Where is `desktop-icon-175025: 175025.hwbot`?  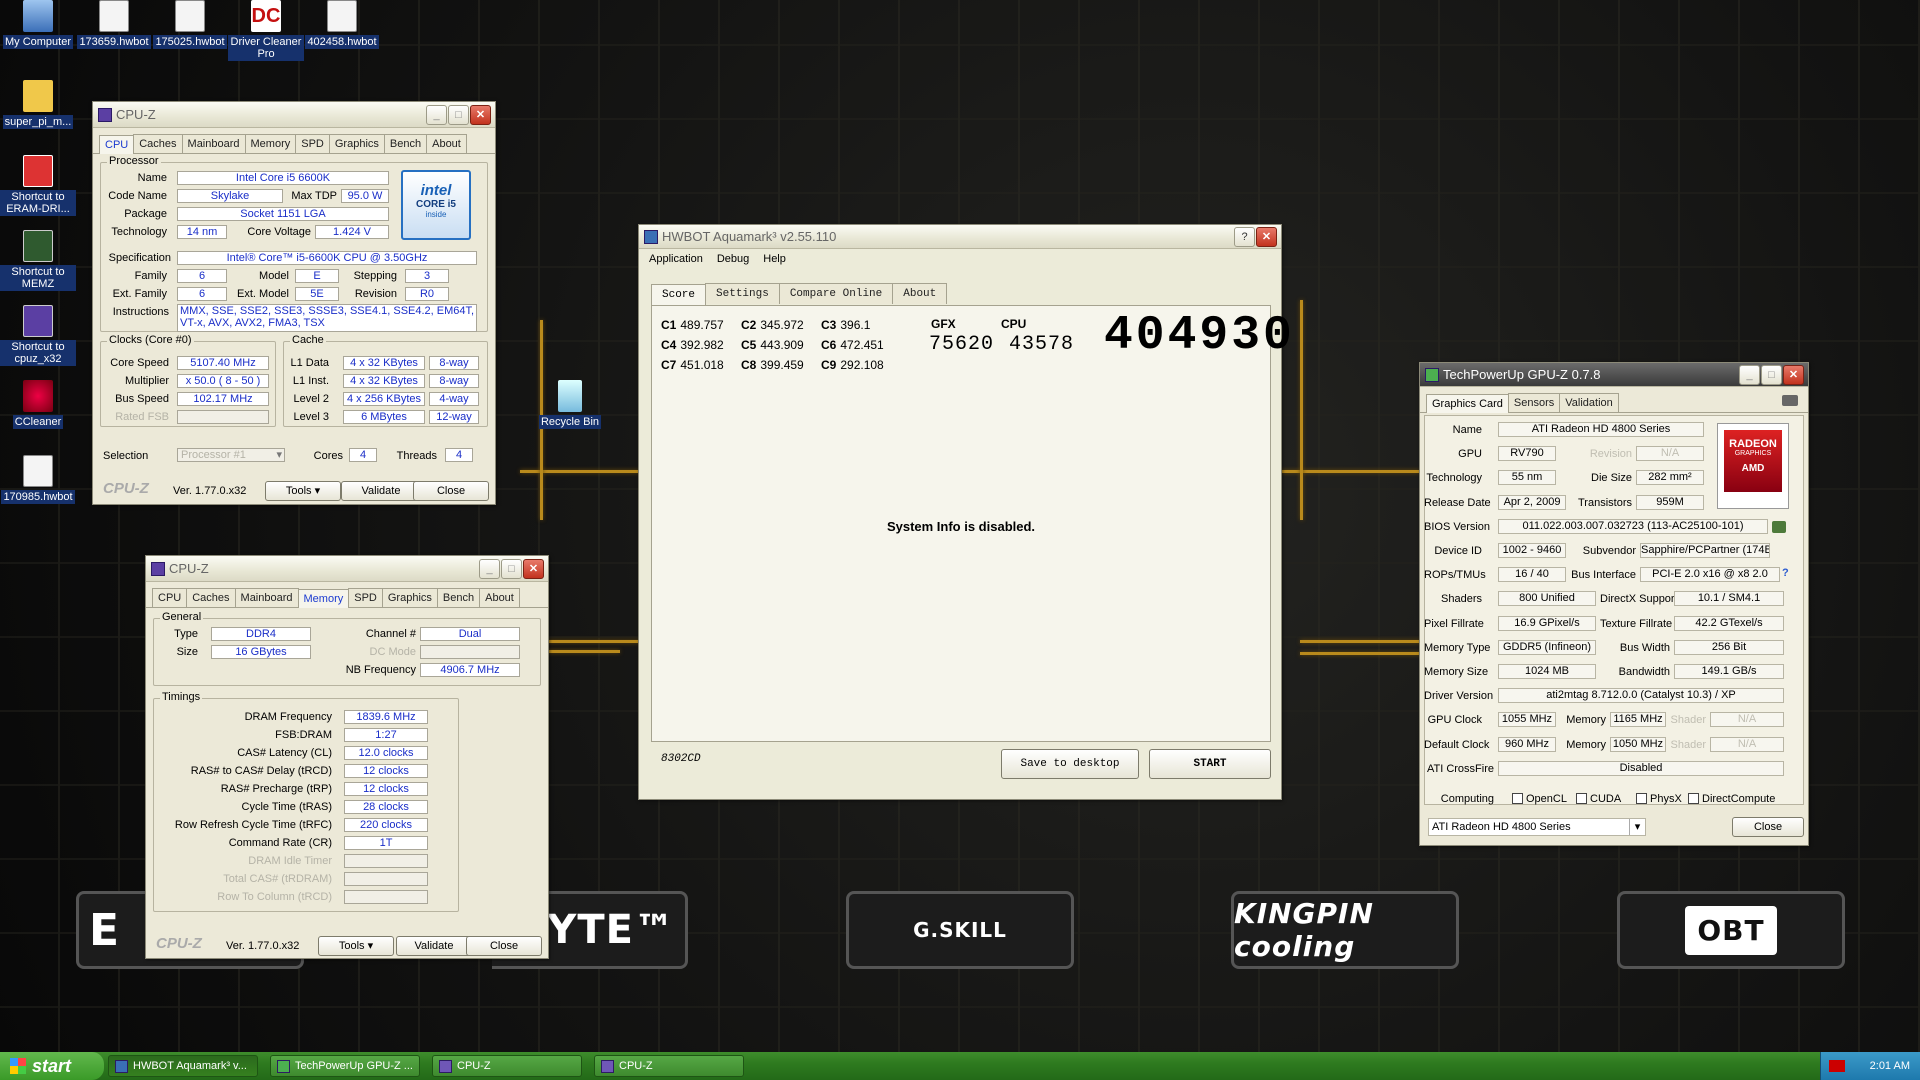 desktop-icon-175025: 175025.hwbot is located at coordinates (190, 24).